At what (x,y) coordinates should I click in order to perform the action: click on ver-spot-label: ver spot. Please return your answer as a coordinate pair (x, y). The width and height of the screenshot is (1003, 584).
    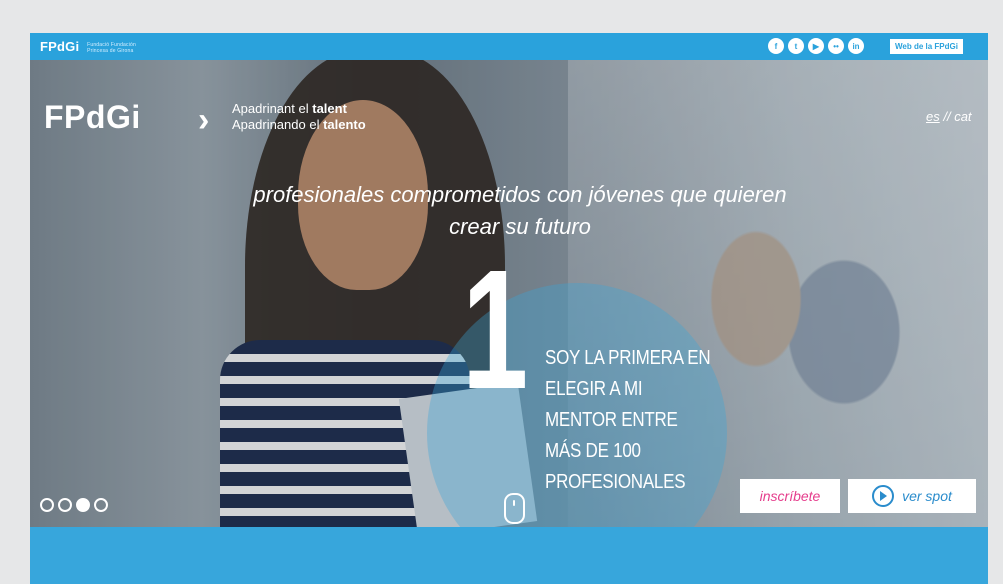
    Looking at the image, I should click on (927, 496).